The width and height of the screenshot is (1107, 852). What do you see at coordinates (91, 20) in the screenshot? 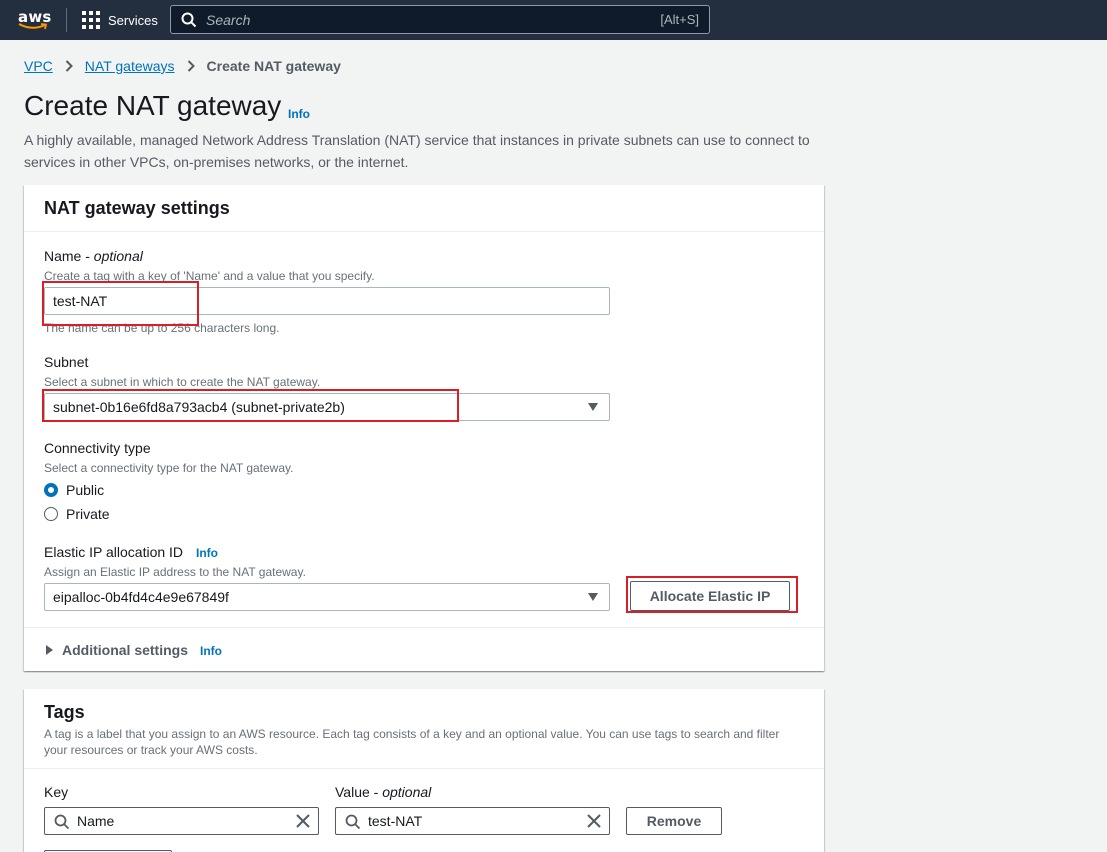
I see `services-grid-icon` at bounding box center [91, 20].